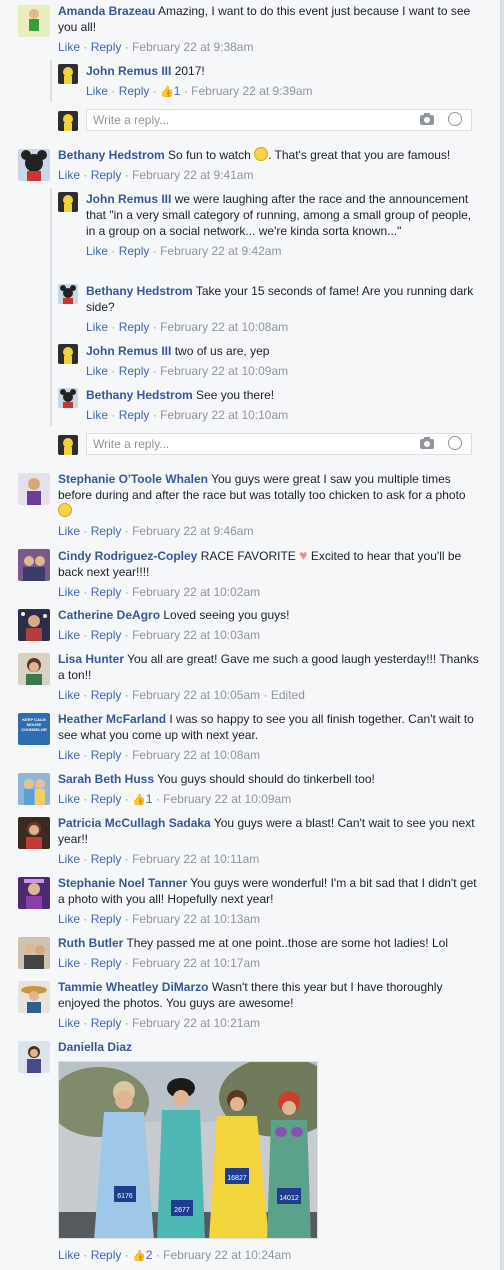  Describe the element at coordinates (95, 1047) in the screenshot. I see `commenter-name: Daniella Diaz` at that location.